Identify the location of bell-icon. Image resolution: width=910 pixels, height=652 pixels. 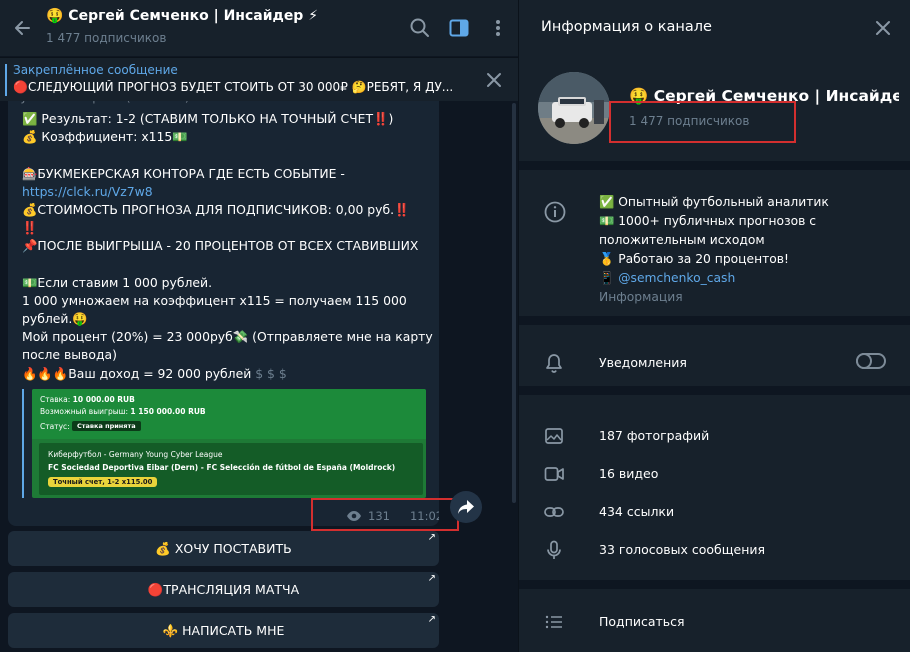
(554, 363).